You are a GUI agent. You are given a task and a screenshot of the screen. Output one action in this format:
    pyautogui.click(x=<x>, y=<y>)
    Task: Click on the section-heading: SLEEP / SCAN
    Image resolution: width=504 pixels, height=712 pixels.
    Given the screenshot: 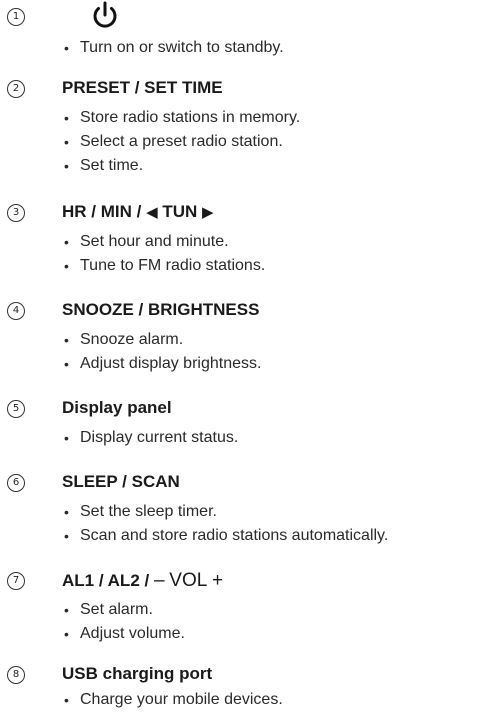 What is the action you would take?
    pyautogui.click(x=121, y=481)
    